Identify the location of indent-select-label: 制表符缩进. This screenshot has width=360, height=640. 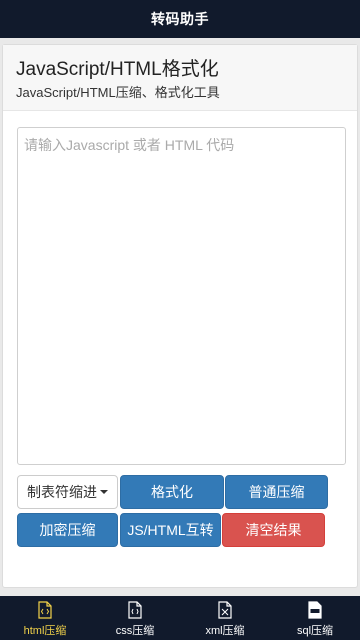
(62, 492).